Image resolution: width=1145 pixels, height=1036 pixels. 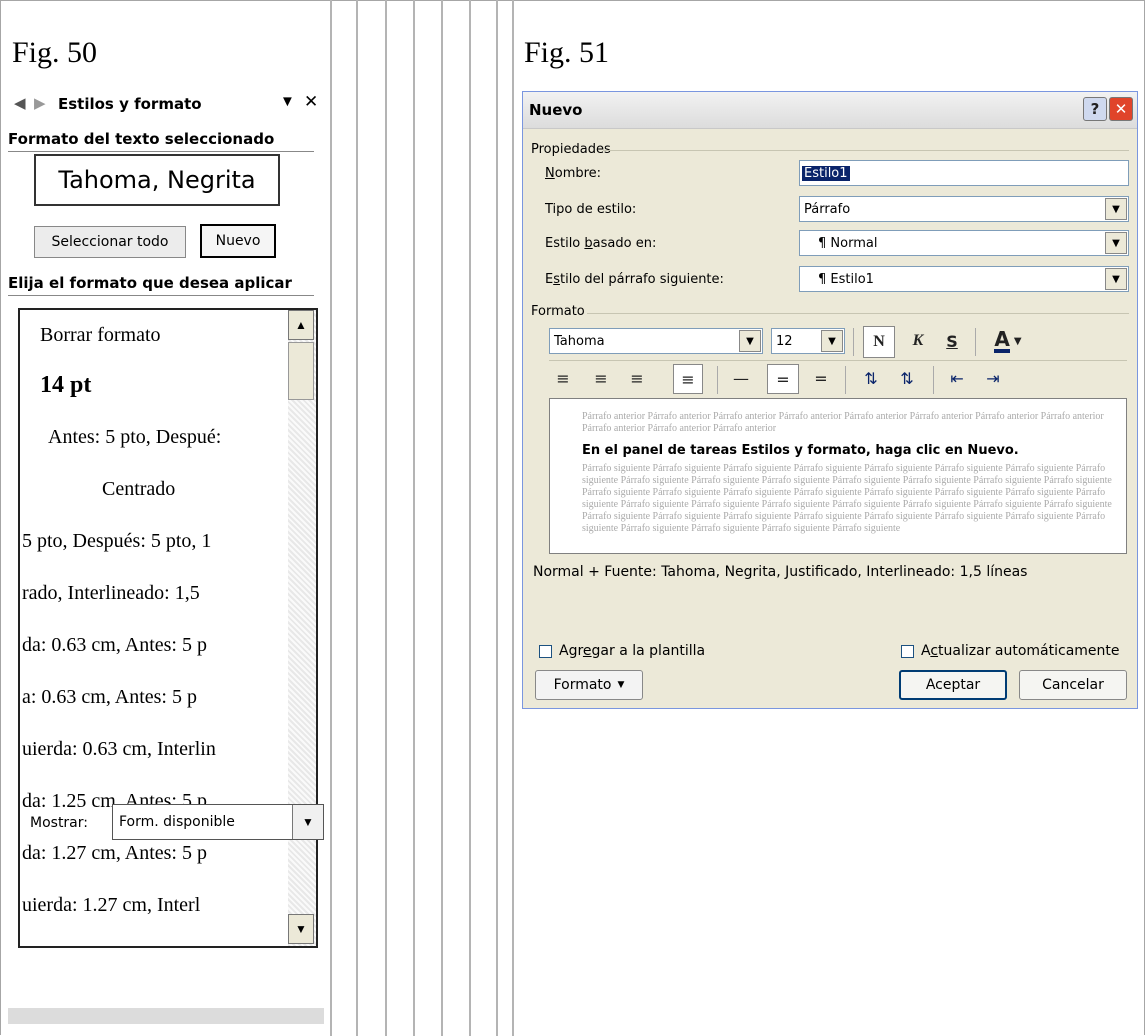 I want to click on format-menu-button: Formato ▼, so click(x=589, y=685).